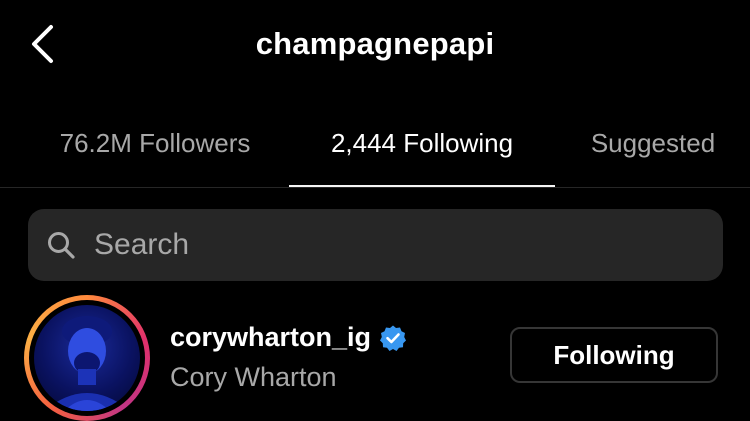 This screenshot has width=750, height=421. Describe the element at coordinates (142, 244) in the screenshot. I see `search-placeholder: Search` at that location.